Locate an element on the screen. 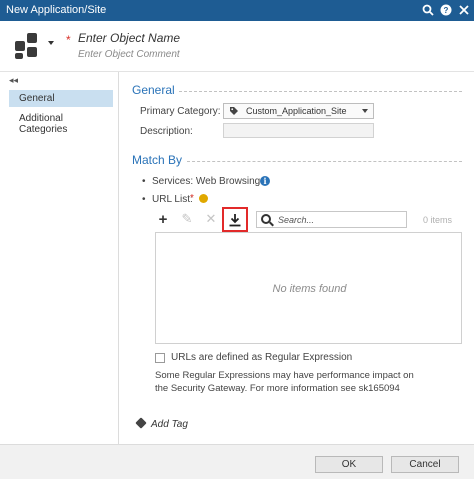 This screenshot has width=474, height=479. primary-category-value: Custom_Application_Site is located at coordinates (296, 111).